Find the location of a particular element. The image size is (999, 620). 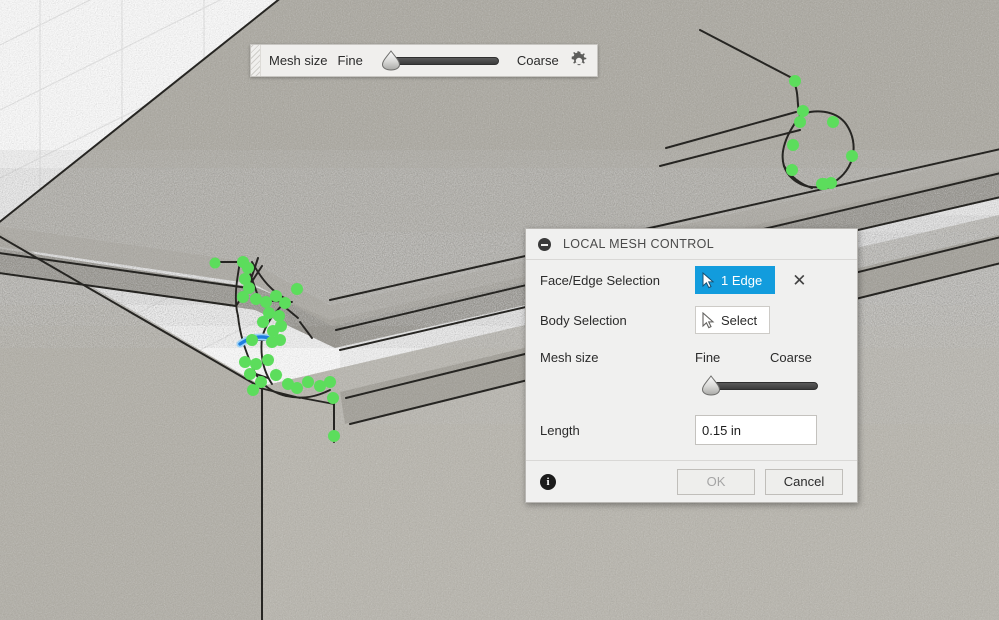

face-edge-selection-button: 1 Edge is located at coordinates (735, 280).